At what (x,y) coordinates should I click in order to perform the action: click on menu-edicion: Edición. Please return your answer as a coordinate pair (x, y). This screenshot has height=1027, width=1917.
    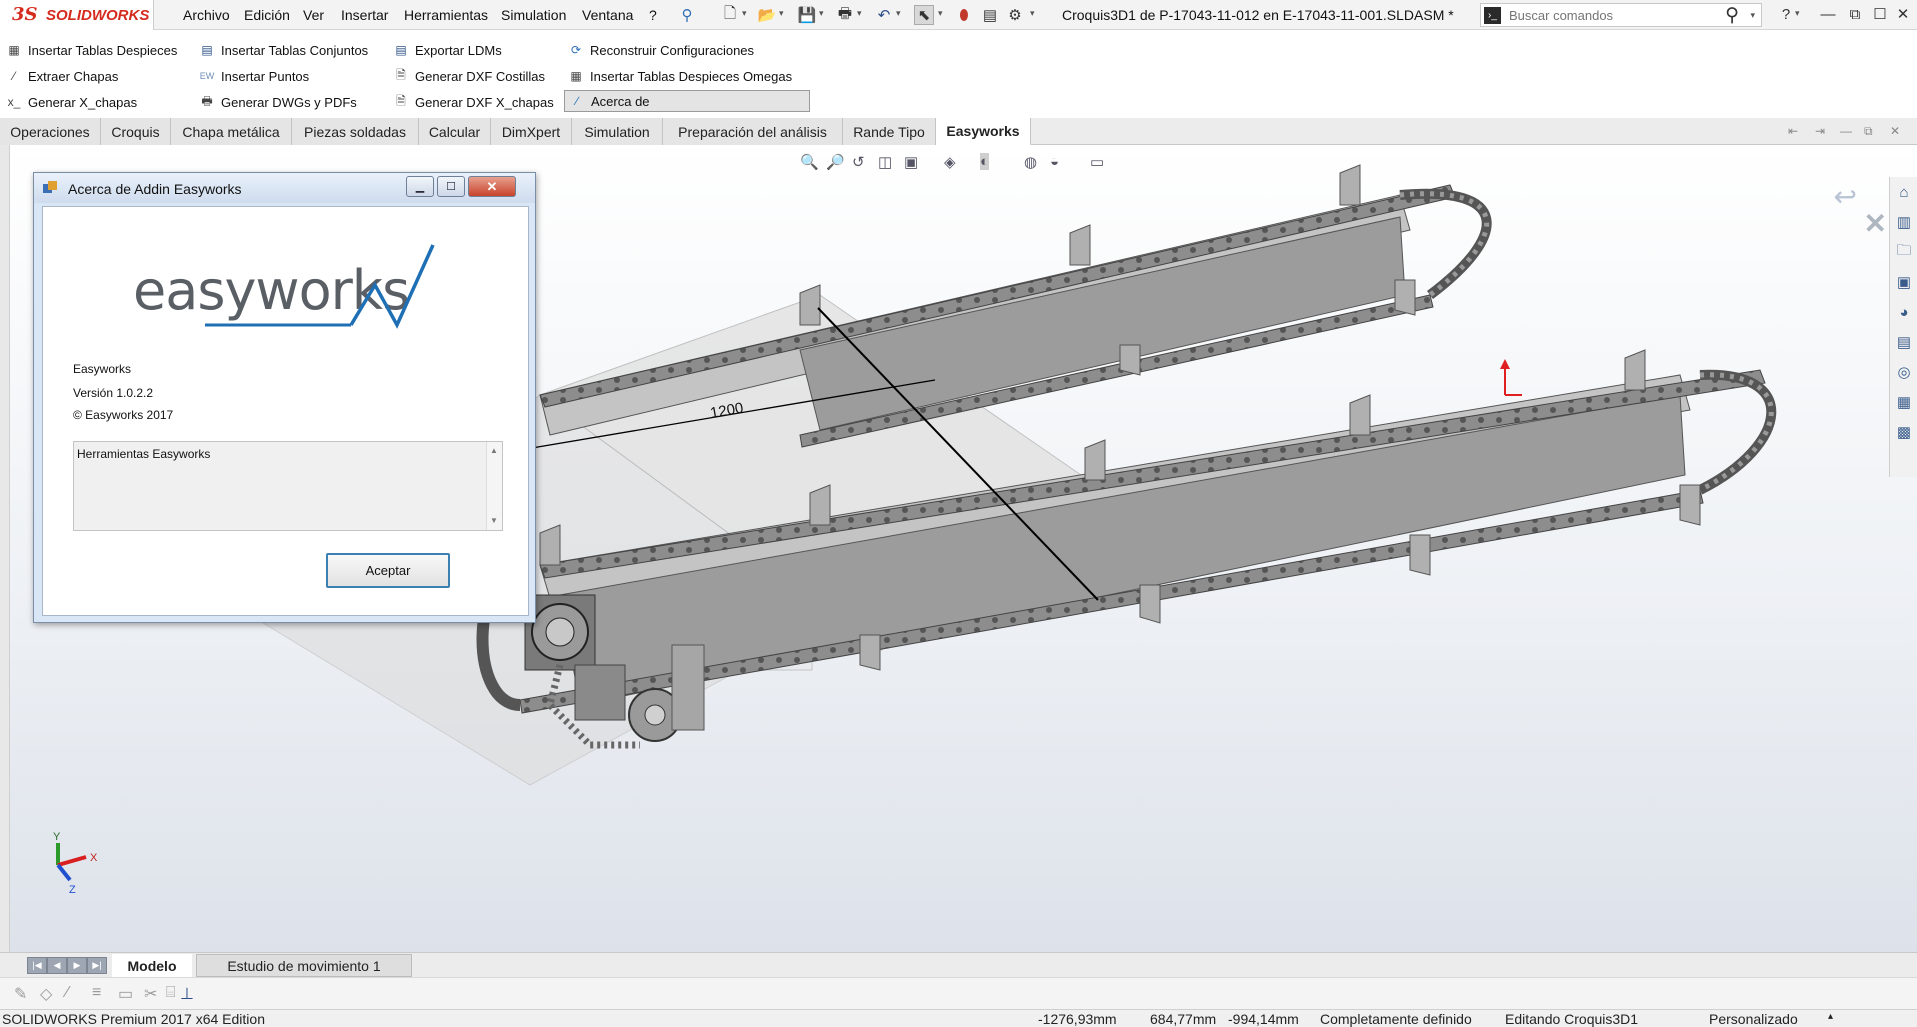
    Looking at the image, I should click on (267, 15).